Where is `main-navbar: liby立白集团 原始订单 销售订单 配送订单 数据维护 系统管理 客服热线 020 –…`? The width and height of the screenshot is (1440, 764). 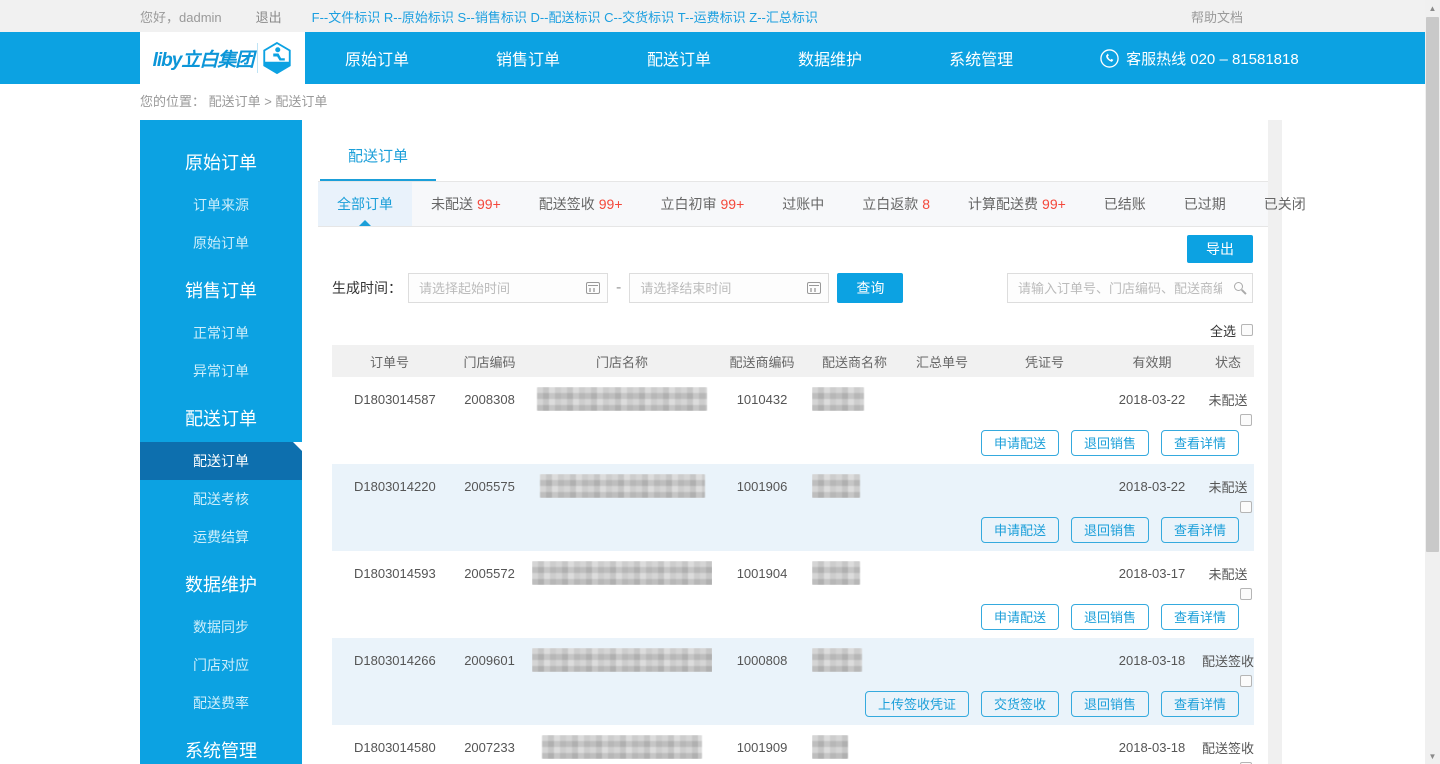 main-navbar: liby立白集团 原始订单 销售订单 配送订单 数据维护 系统管理 客服热线 020 –… is located at coordinates (712, 58).